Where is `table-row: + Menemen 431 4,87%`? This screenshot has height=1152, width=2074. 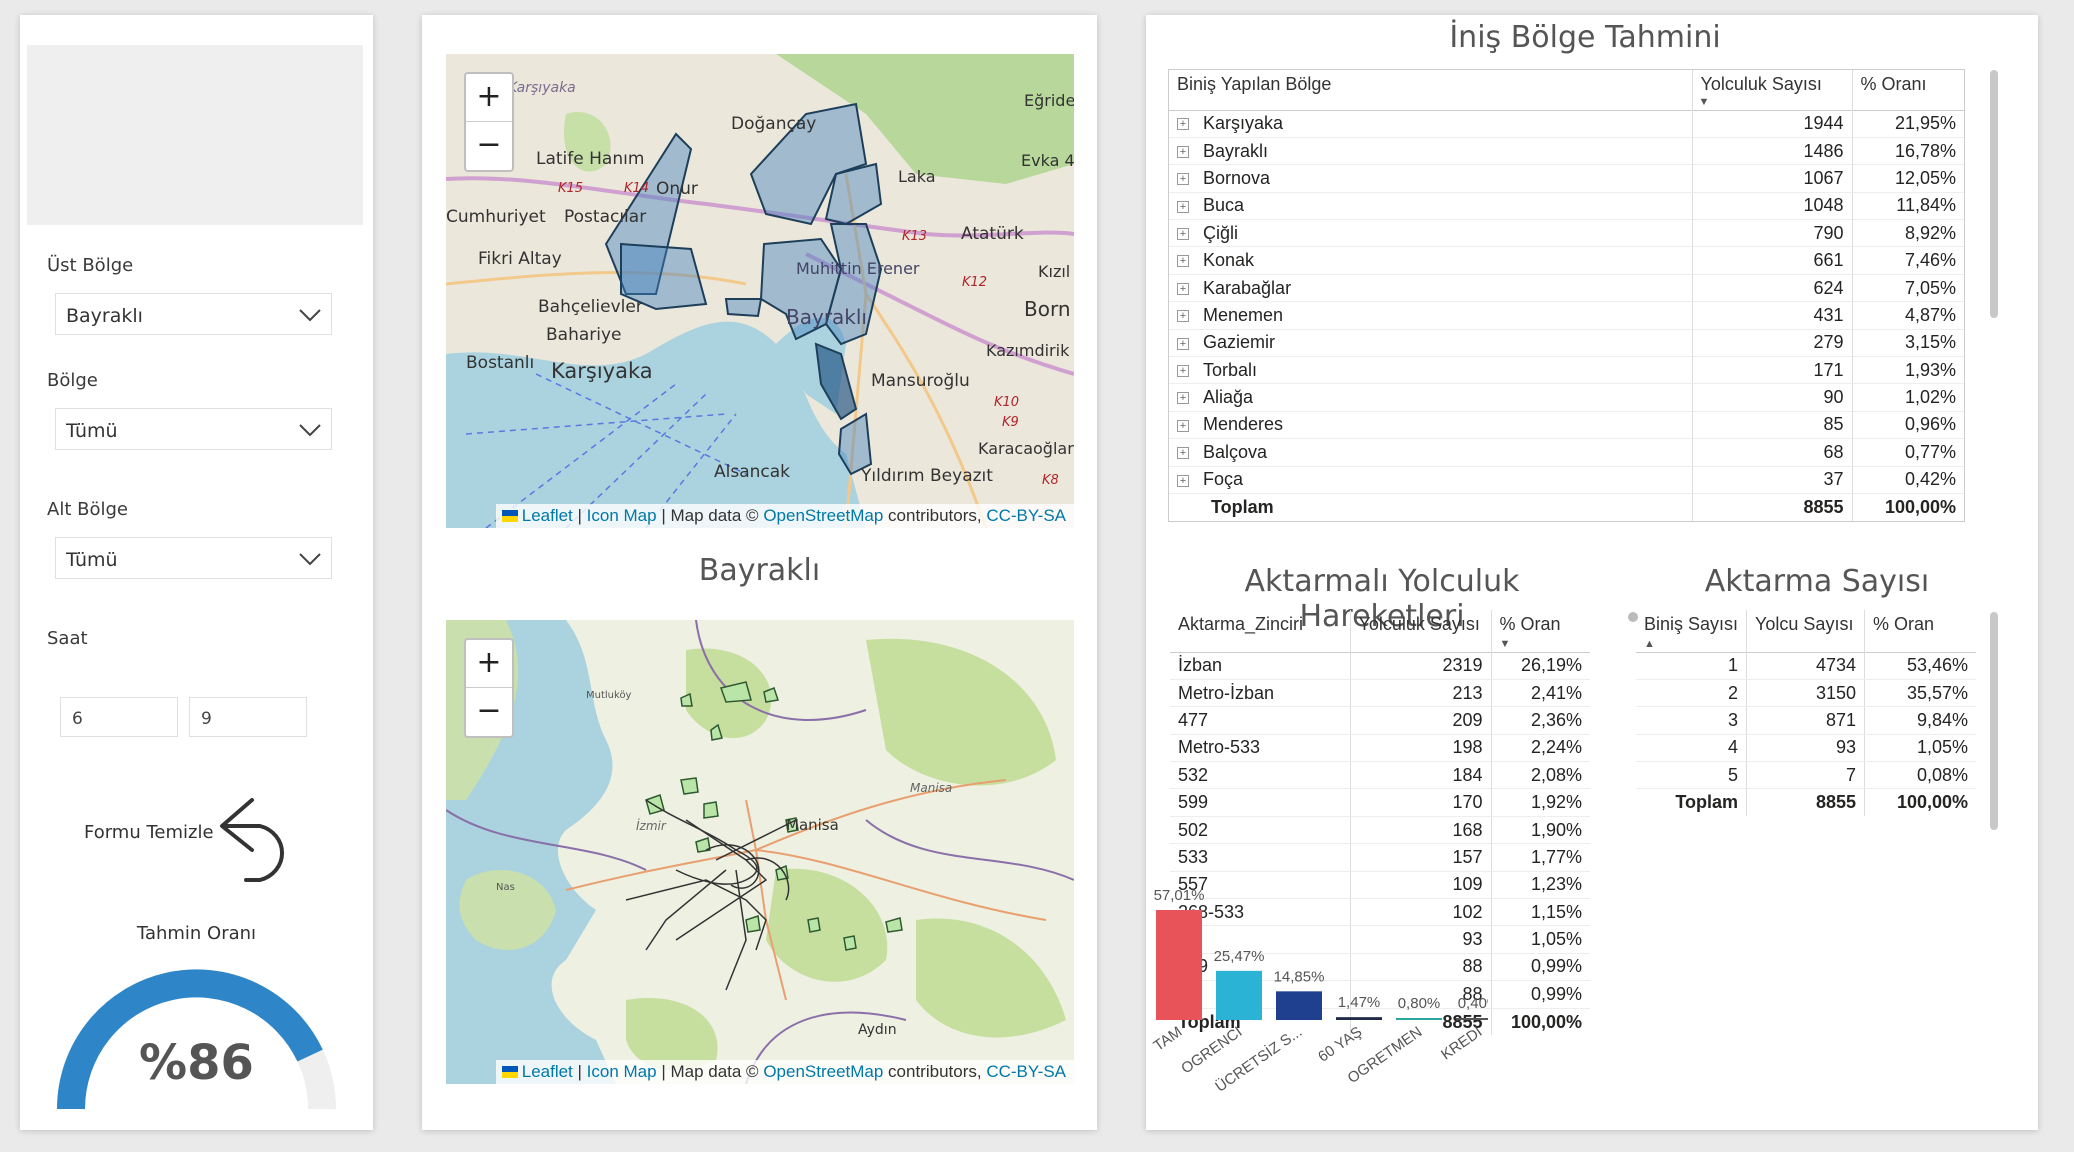
table-row: + Menemen 431 4,87% is located at coordinates (1566, 315).